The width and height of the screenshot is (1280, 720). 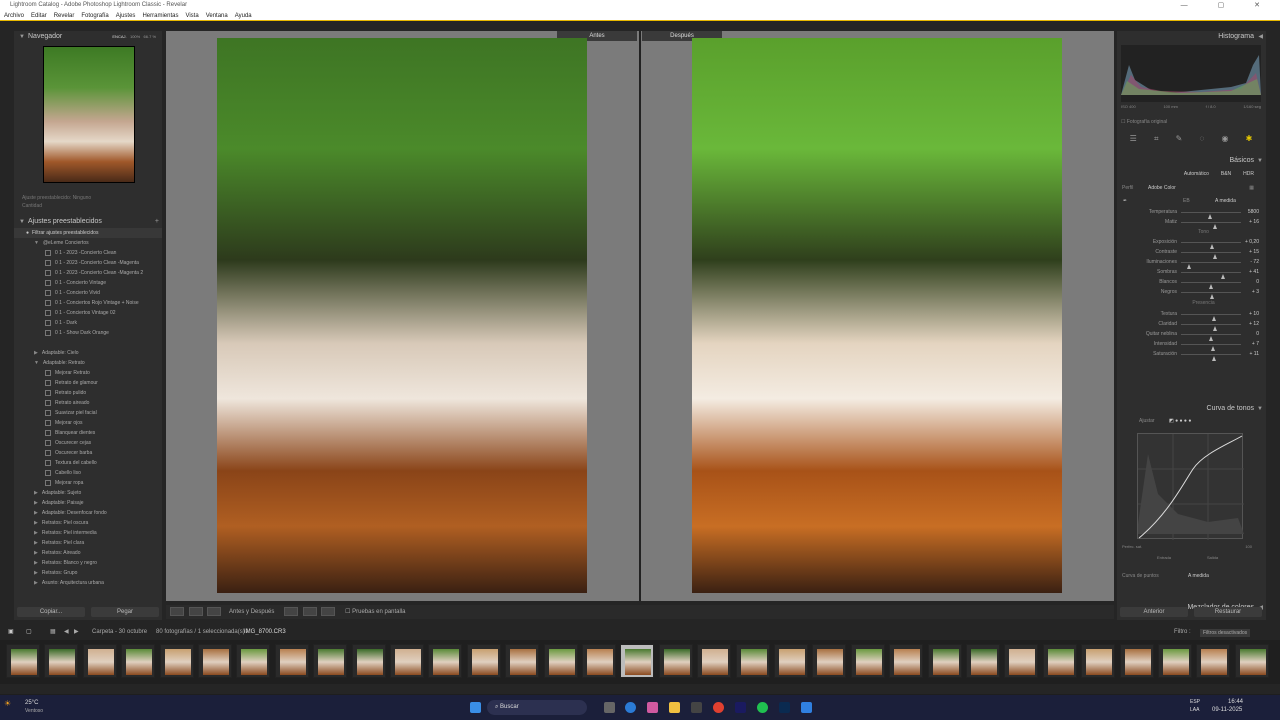 I want to click on premiere-icon, so click(x=740, y=707).